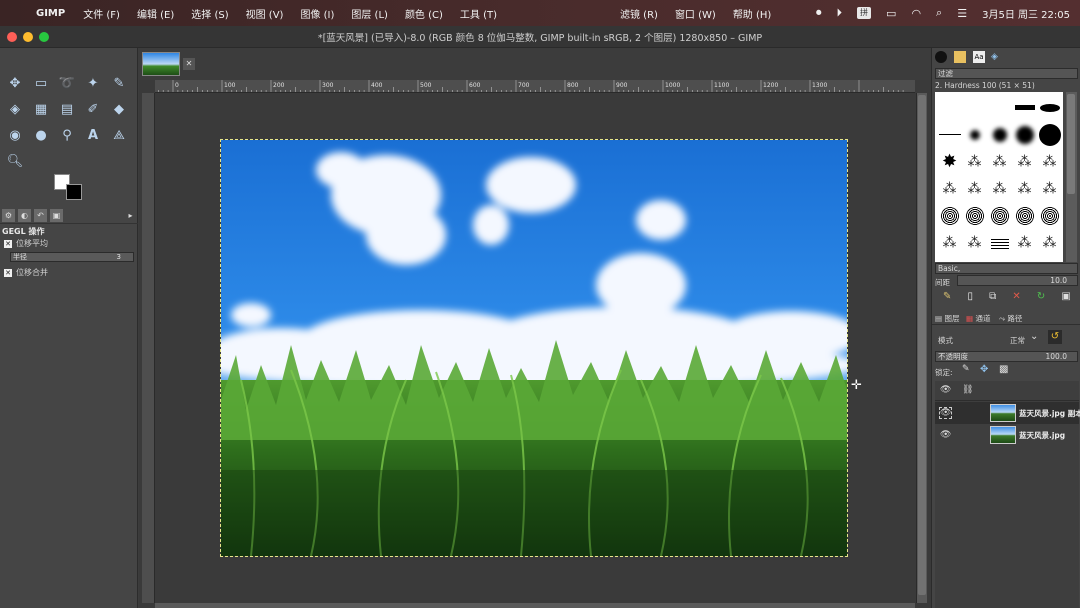  What do you see at coordinates (1017, 280) in the screenshot?
I see `spacing-spinner: 10.0` at bounding box center [1017, 280].